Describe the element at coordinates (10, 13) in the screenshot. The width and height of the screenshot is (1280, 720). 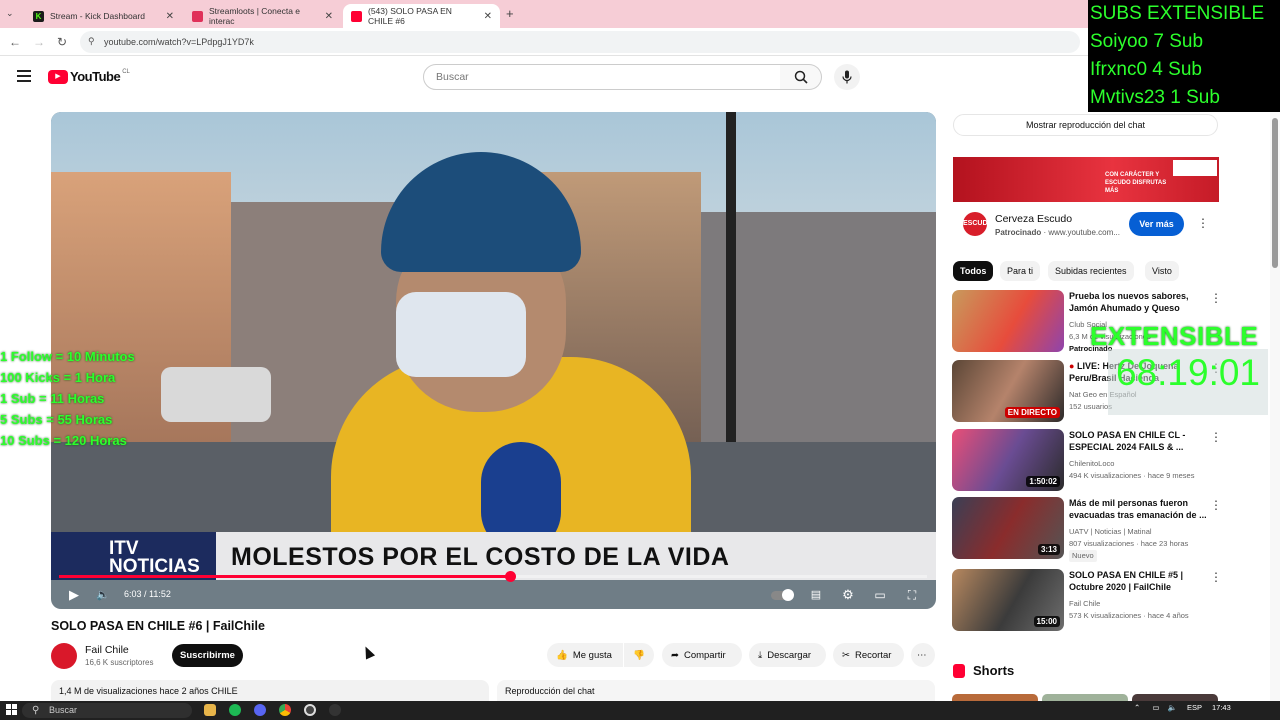
I see `tab-search-chevron-icon: ⌄` at that location.